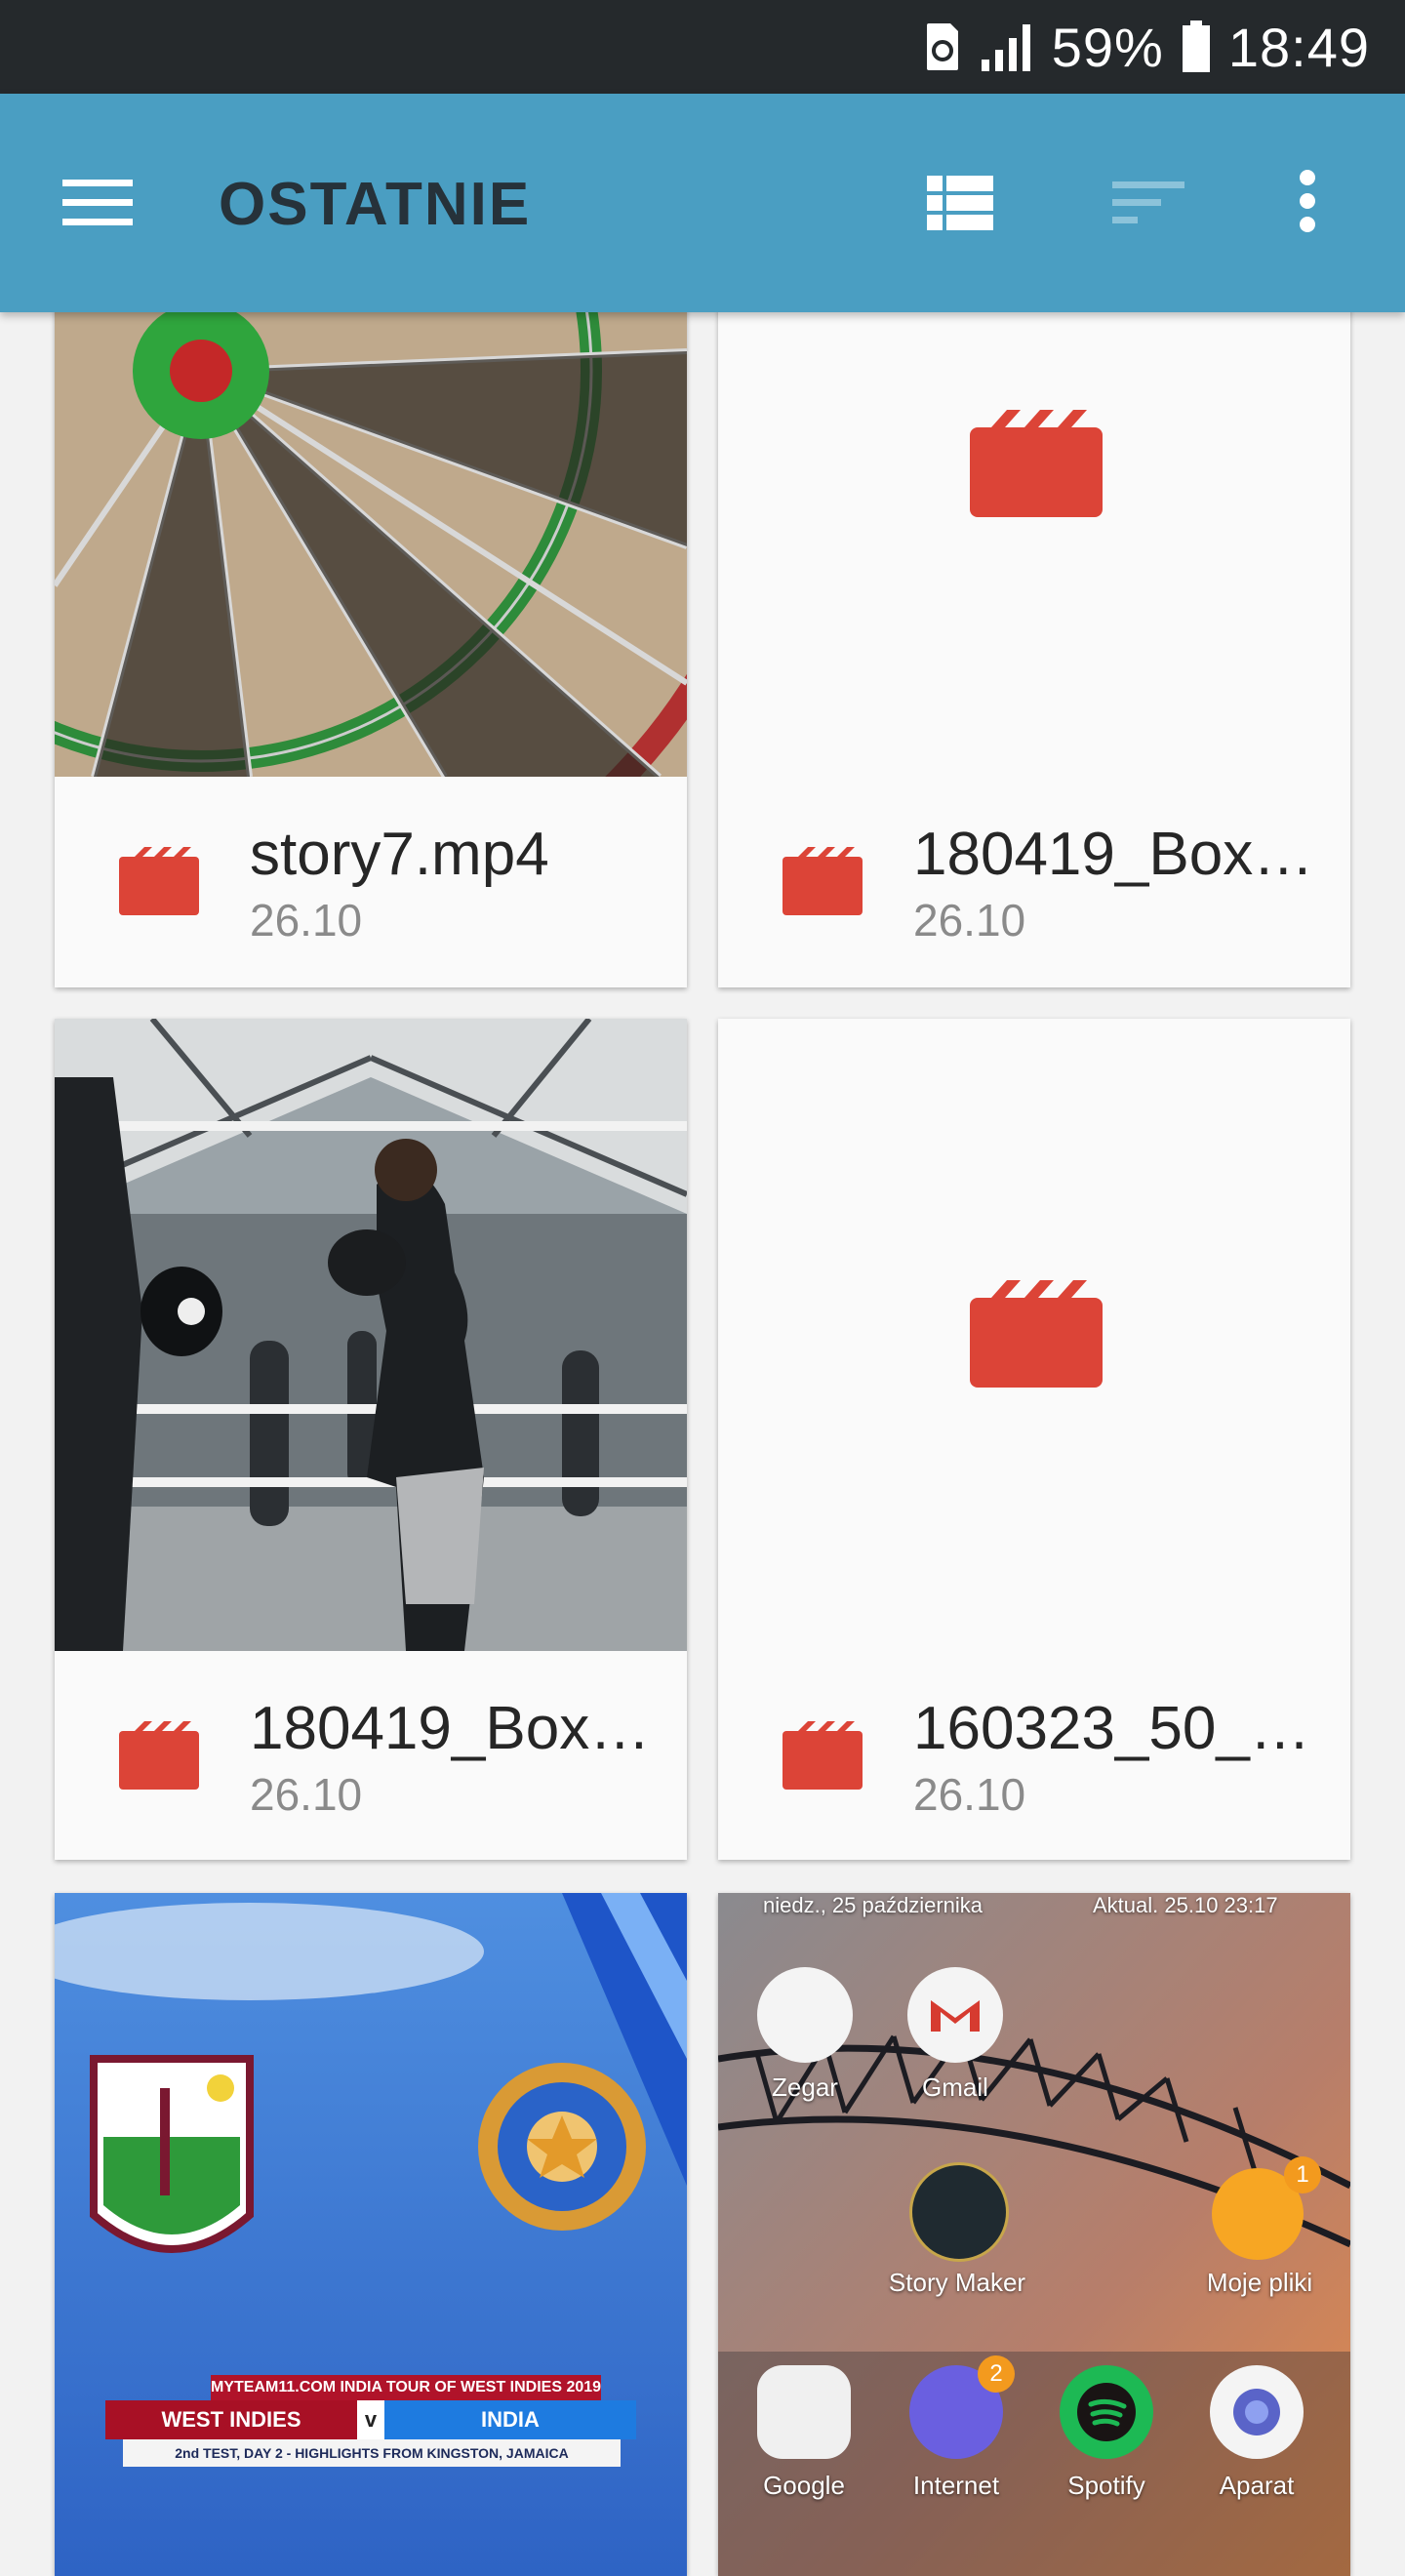  Describe the element at coordinates (955, 2087) in the screenshot. I see `app-label: Gmail` at that location.